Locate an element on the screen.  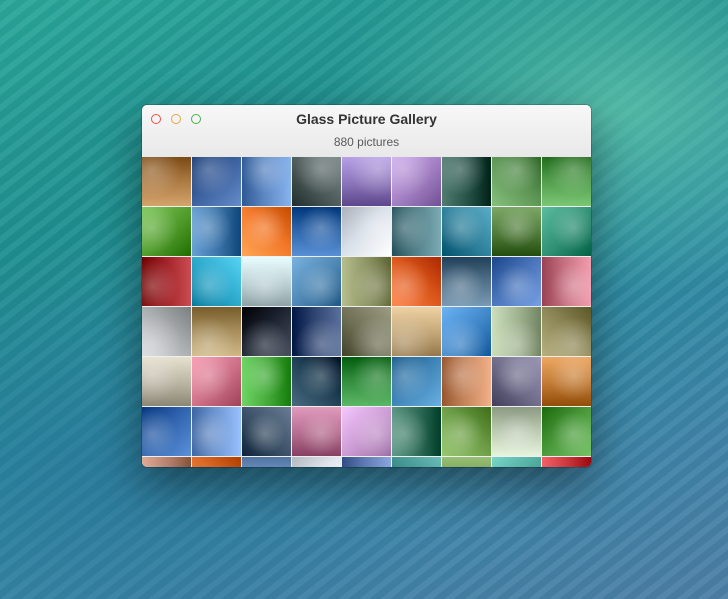
title-bar: Glass Picture Gallery 880 pictures is located at coordinates (366, 131).